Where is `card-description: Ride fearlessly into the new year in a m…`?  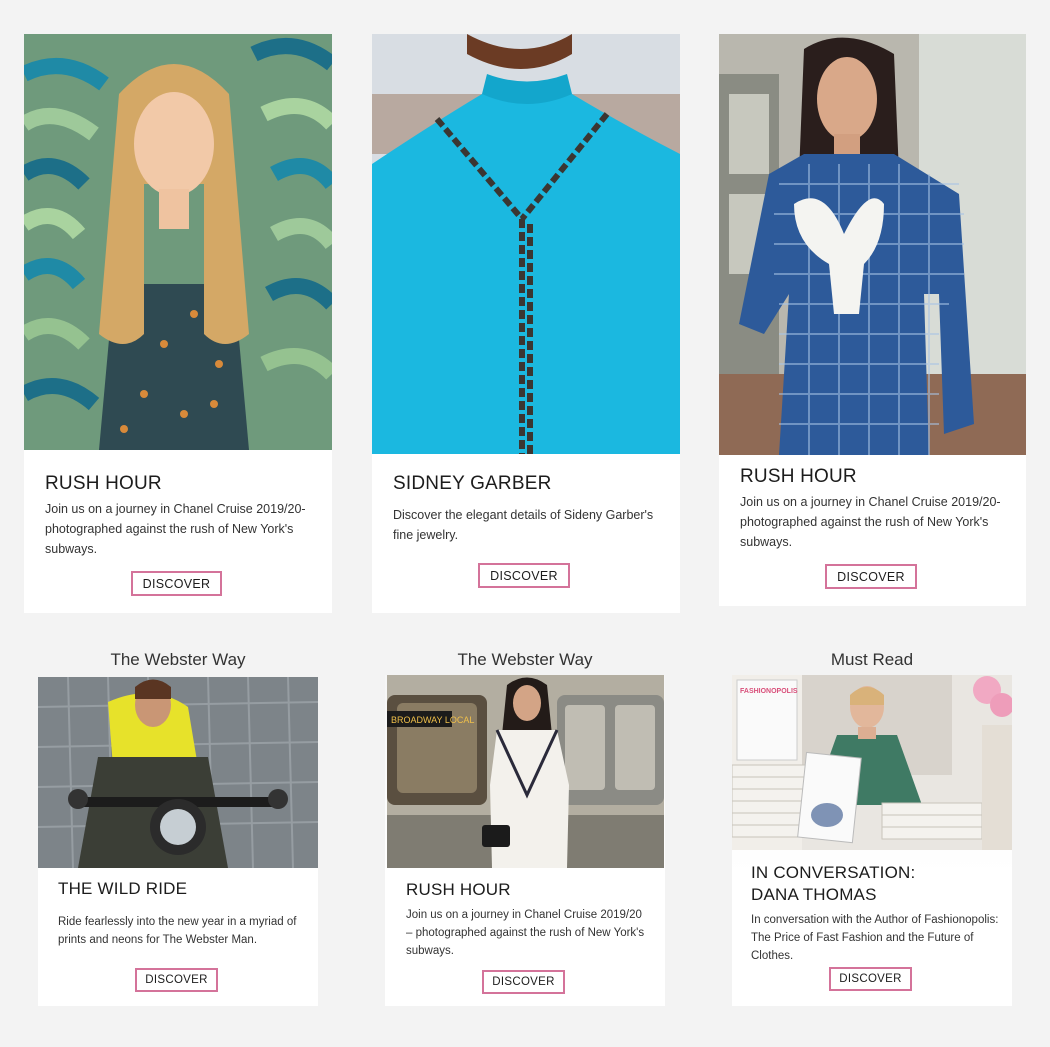 card-description: Ride fearlessly into the new year in a m… is located at coordinates (177, 931).